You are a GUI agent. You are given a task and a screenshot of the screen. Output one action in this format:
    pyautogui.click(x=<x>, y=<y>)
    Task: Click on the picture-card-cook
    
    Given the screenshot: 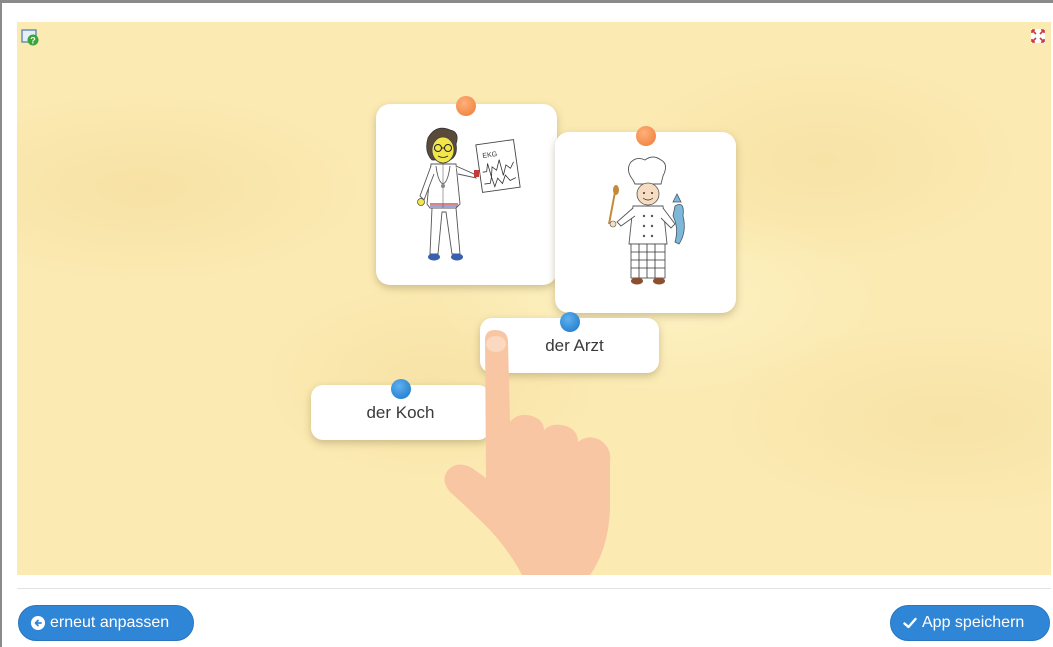 What is the action you would take?
    pyautogui.click(x=645, y=222)
    